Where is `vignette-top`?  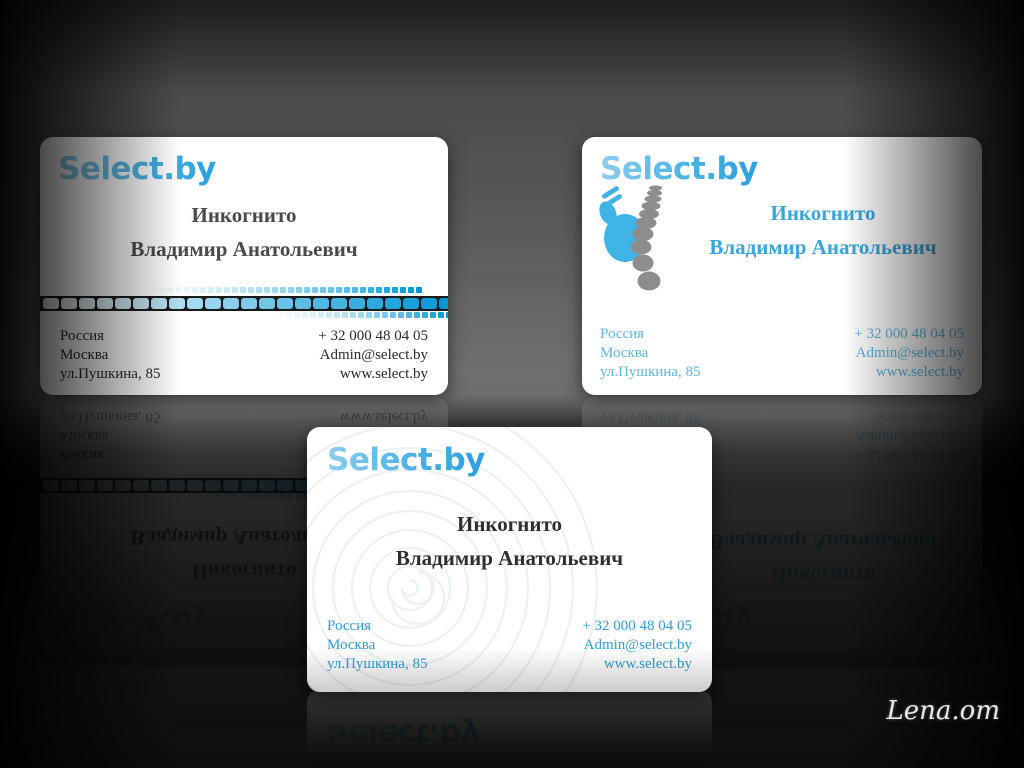 vignette-top is located at coordinates (512, 45).